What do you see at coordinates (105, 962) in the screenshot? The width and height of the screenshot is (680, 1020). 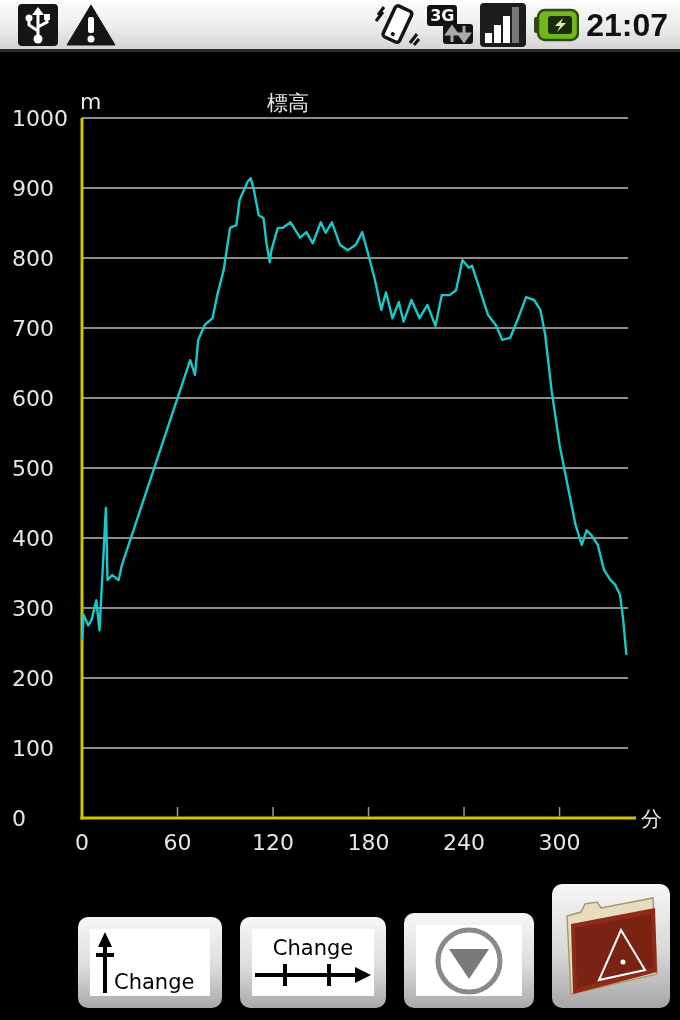 I see `vertical-arrow-icon` at bounding box center [105, 962].